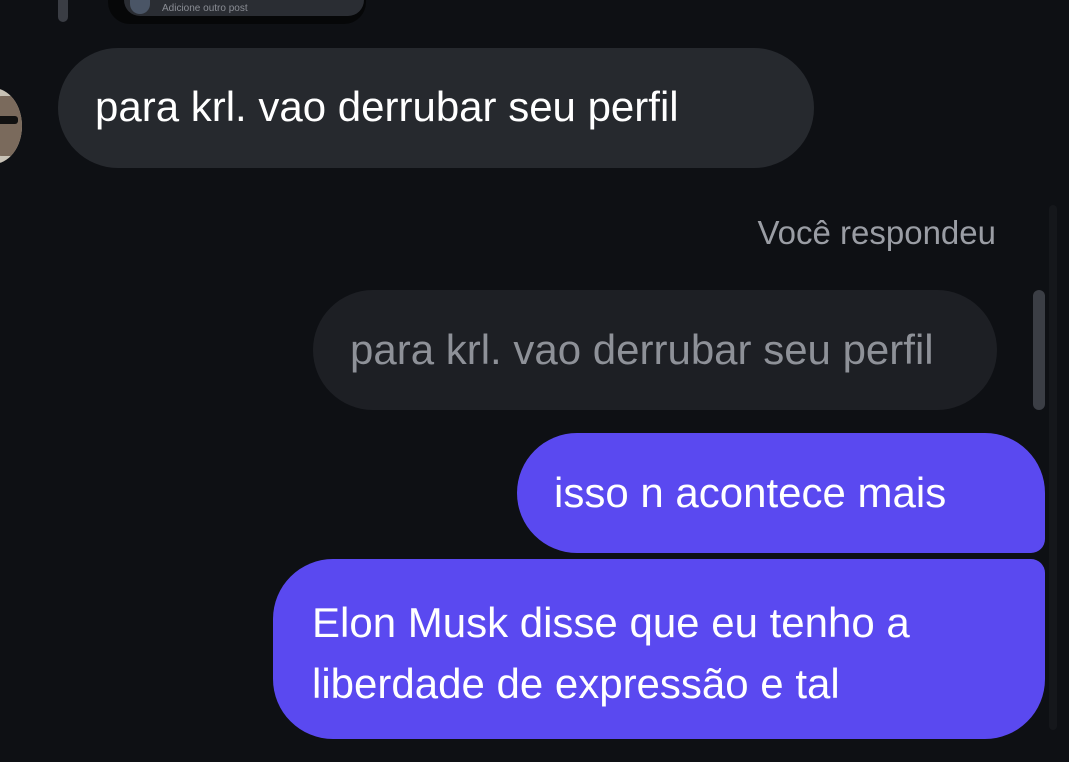 Image resolution: width=1069 pixels, height=762 pixels. I want to click on scrollbar-thumb, so click(1039, 350).